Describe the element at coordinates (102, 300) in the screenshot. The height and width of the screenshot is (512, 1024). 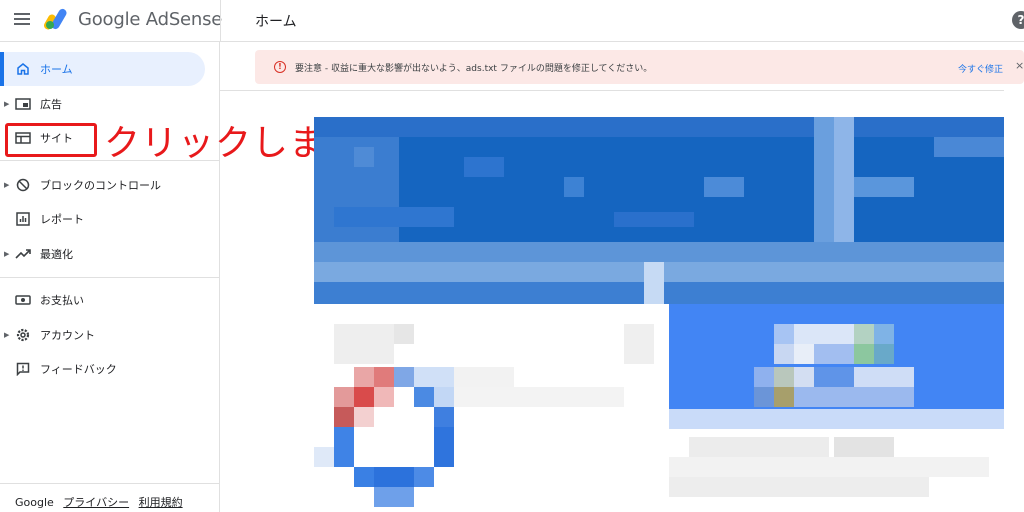
I see `sidebar-item-payments: お支払い` at that location.